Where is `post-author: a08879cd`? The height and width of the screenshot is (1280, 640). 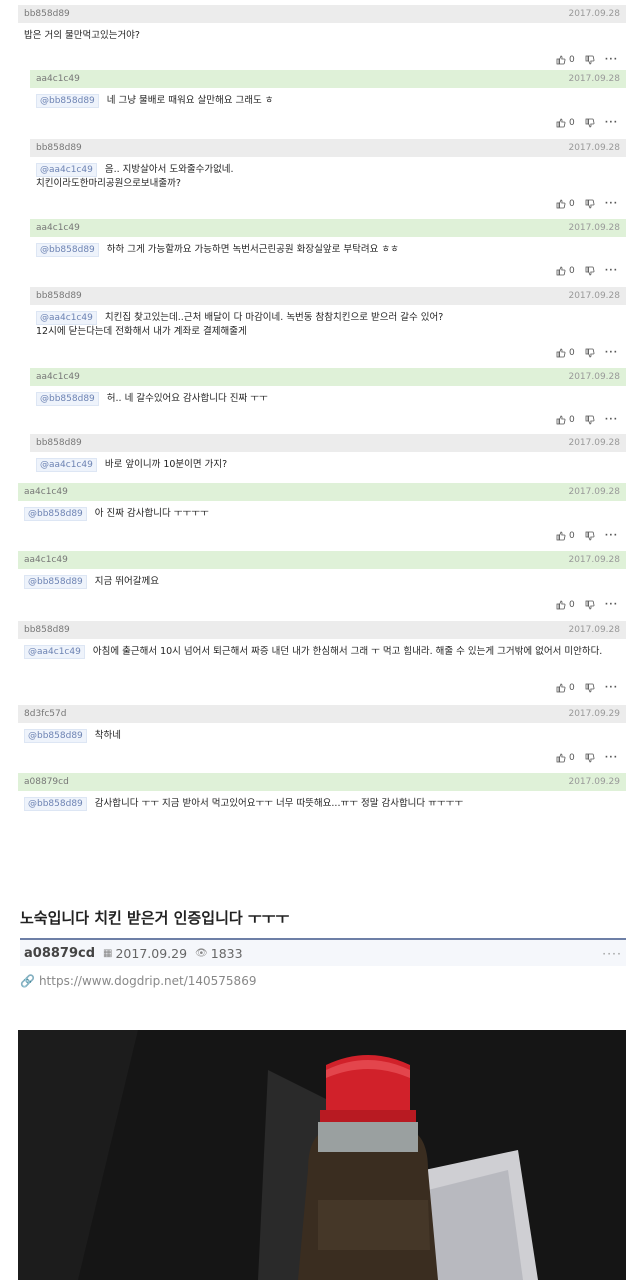 post-author: a08879cd is located at coordinates (59, 953).